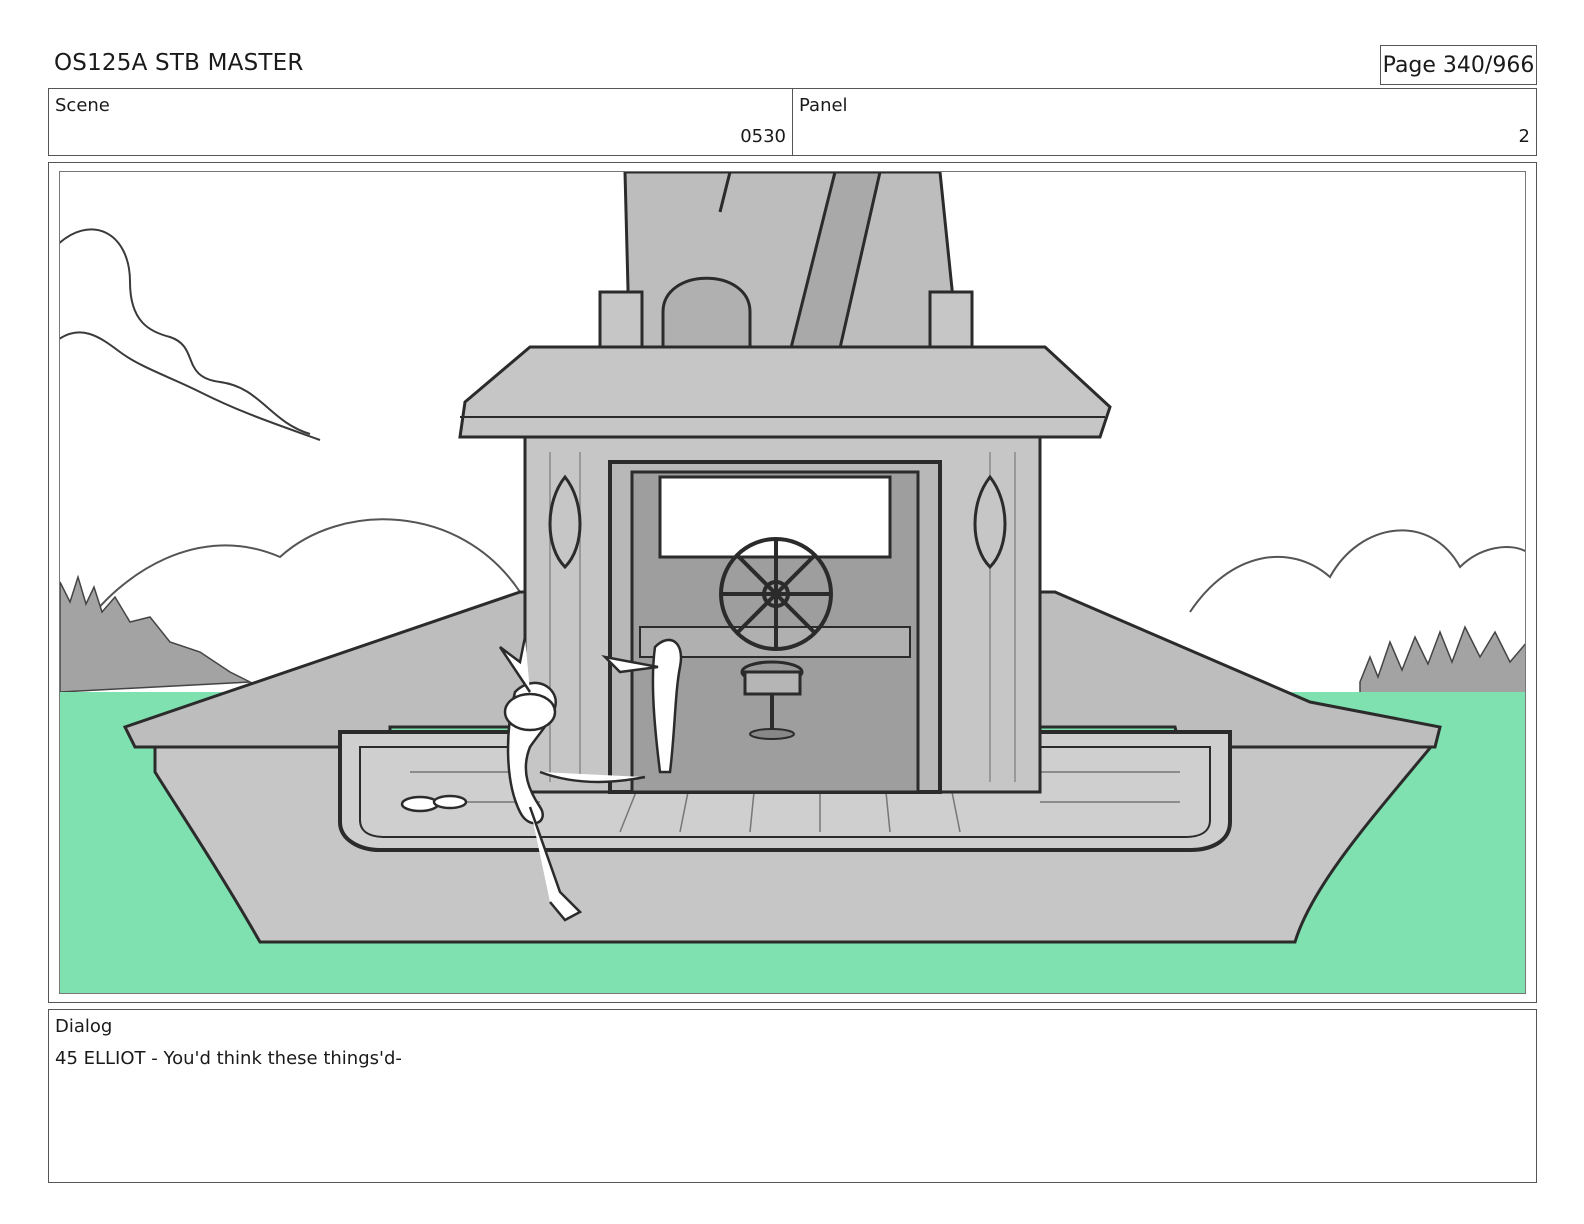  I want to click on dialog-label: Dialog, so click(84, 1026).